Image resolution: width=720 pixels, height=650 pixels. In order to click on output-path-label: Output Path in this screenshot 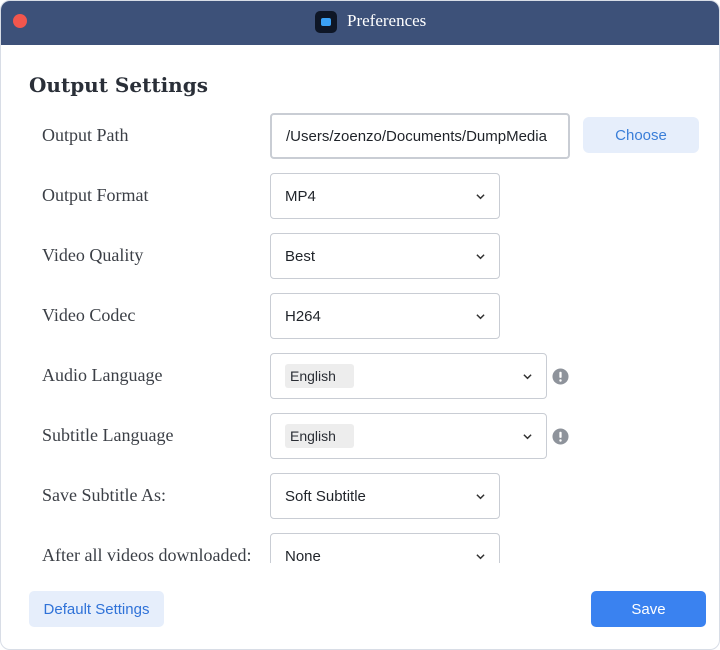, I will do `click(85, 135)`.